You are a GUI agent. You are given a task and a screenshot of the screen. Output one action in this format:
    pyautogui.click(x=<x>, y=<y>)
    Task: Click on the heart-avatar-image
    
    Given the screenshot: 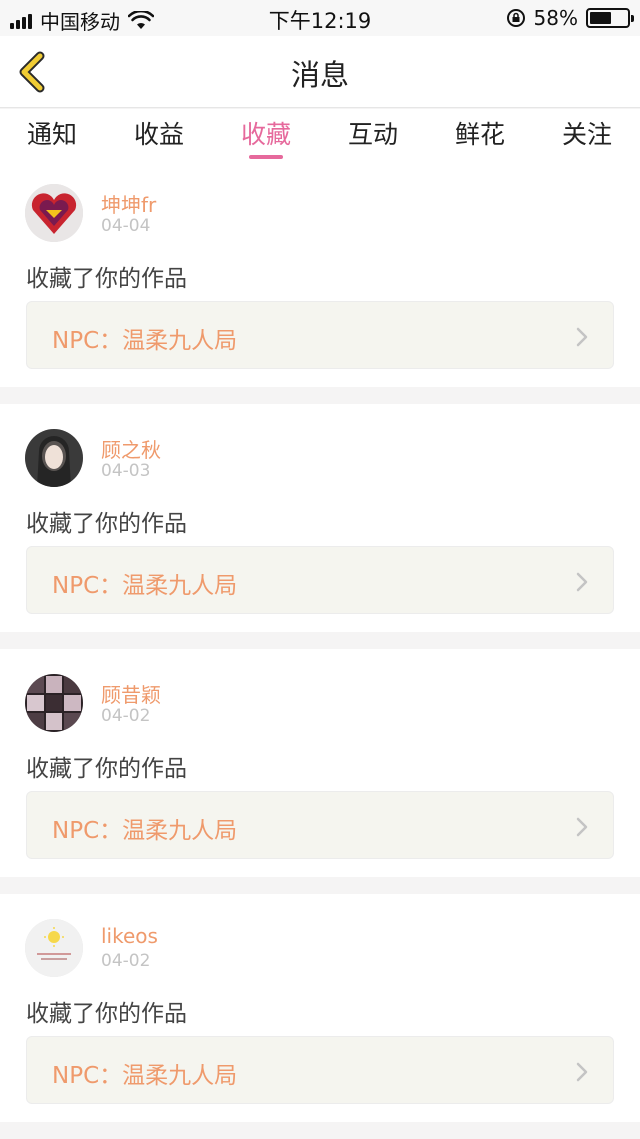 What is the action you would take?
    pyautogui.click(x=54, y=213)
    